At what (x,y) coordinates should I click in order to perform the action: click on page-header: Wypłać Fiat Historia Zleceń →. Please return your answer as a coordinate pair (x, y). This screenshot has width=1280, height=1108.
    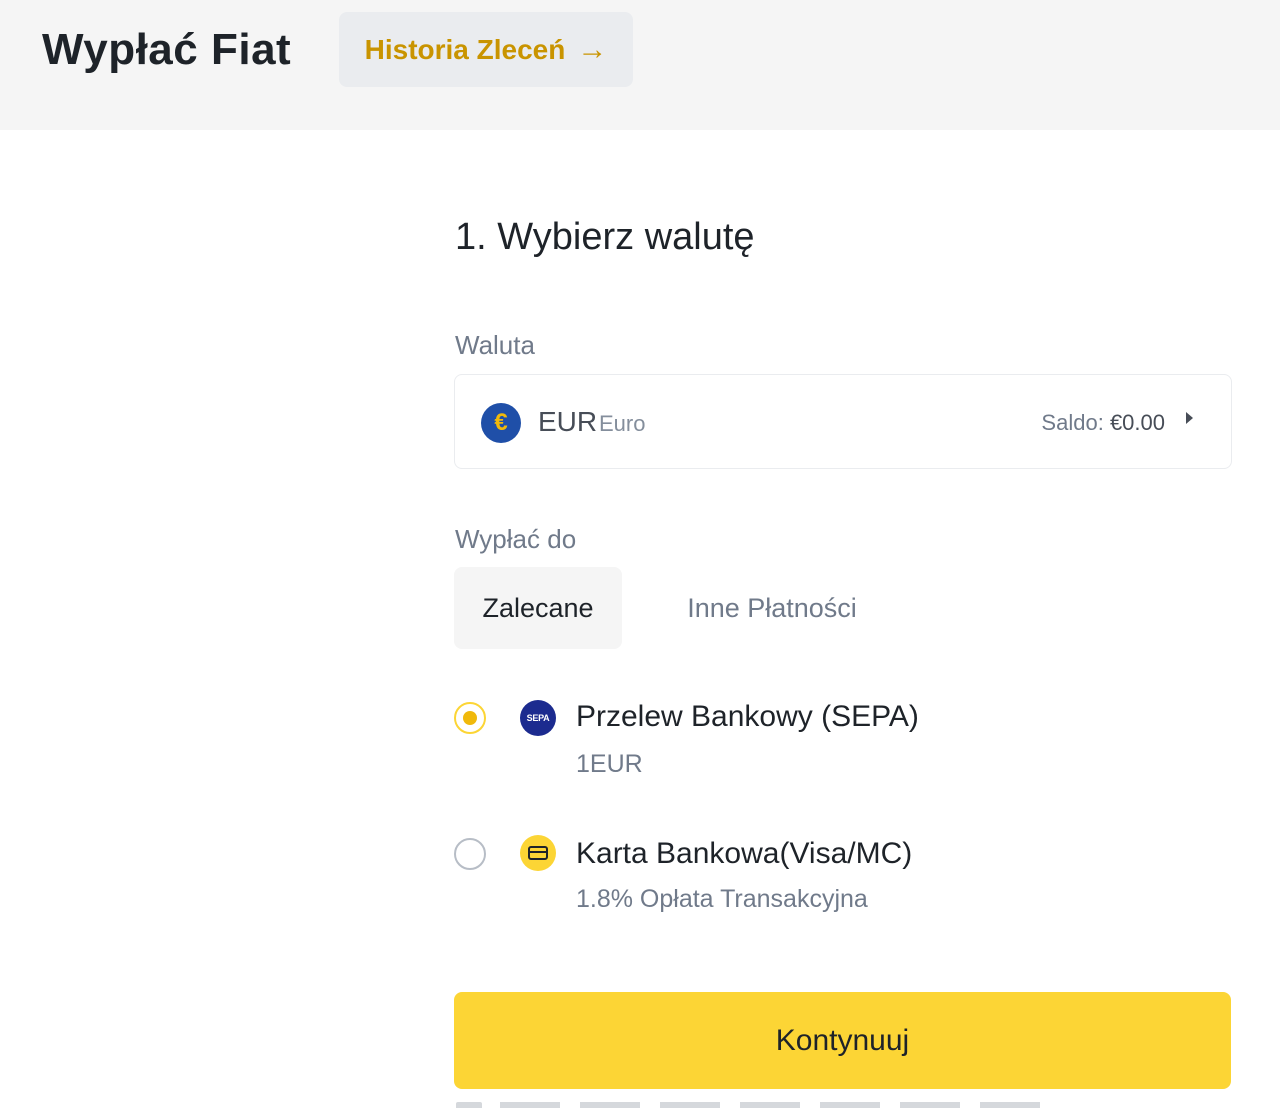
    Looking at the image, I should click on (640, 65).